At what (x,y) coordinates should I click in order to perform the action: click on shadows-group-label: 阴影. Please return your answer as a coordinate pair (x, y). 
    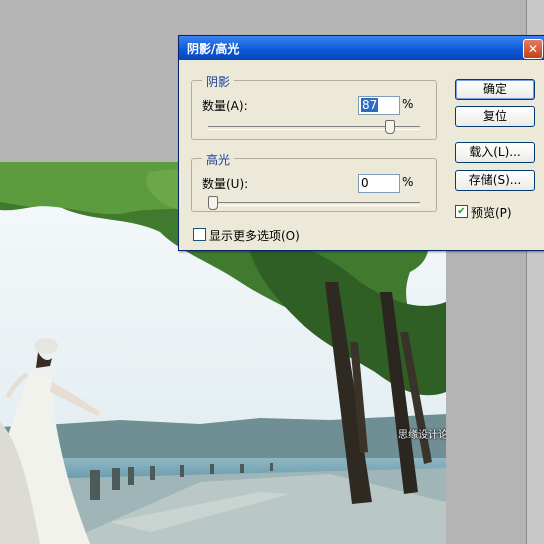
    Looking at the image, I should click on (218, 81).